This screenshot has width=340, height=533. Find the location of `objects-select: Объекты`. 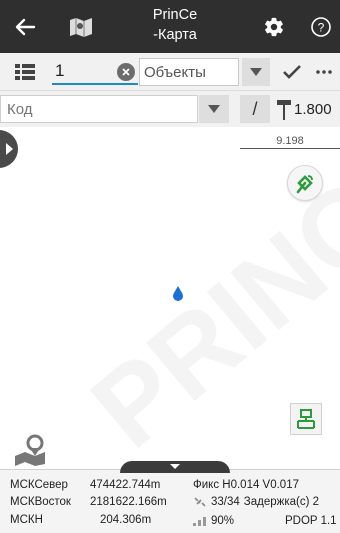

objects-select: Объекты is located at coordinates (189, 72).